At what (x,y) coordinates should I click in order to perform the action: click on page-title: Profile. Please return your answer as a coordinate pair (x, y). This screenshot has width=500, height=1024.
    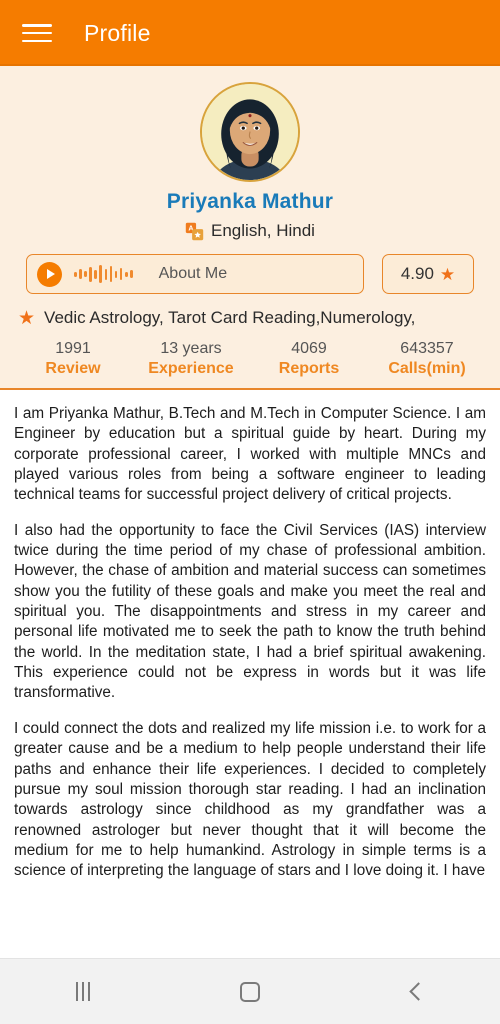
    Looking at the image, I should click on (117, 32).